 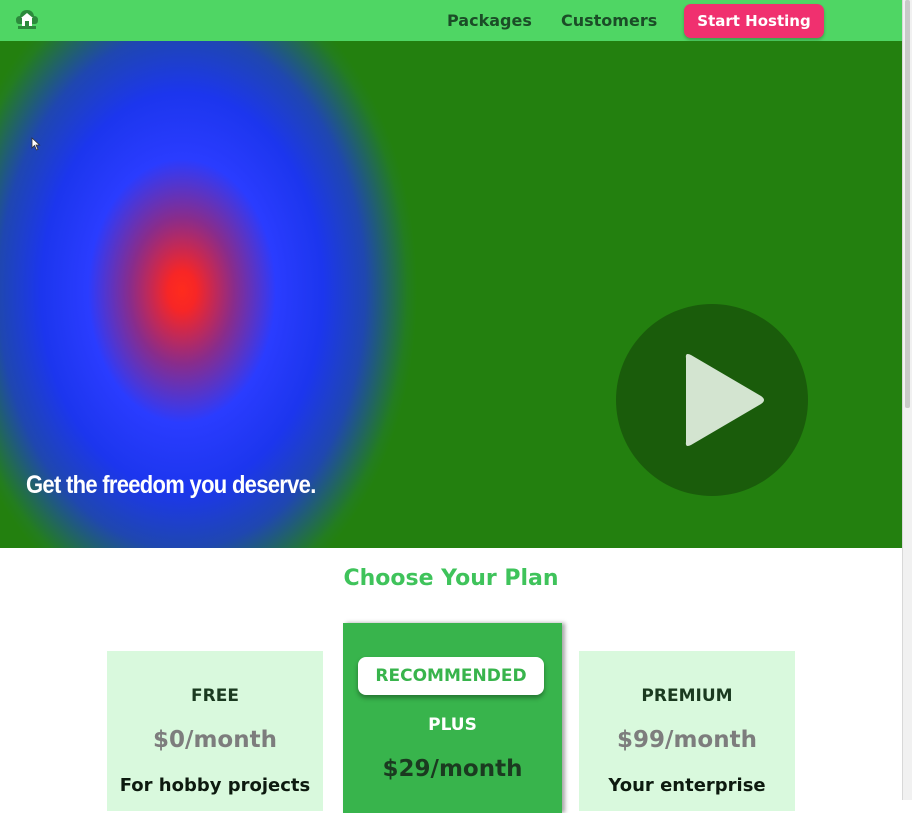 I want to click on plan-name: FREE, so click(x=215, y=696).